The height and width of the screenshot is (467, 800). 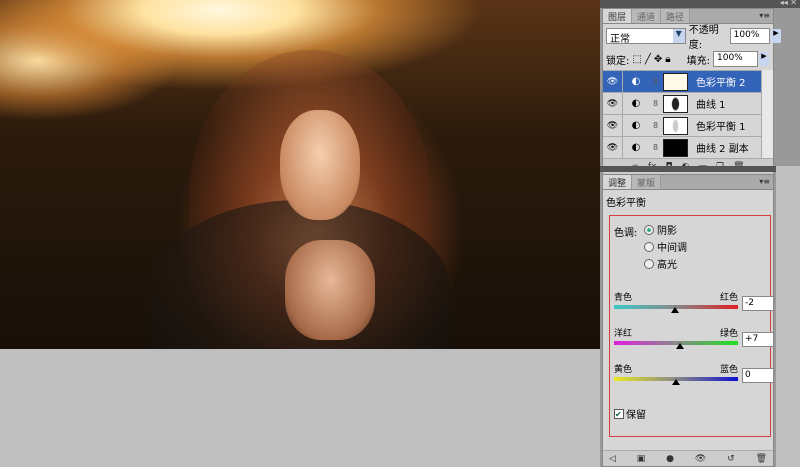 What do you see at coordinates (620, 39) in the screenshot?
I see `blend-mode-value: 正常` at bounding box center [620, 39].